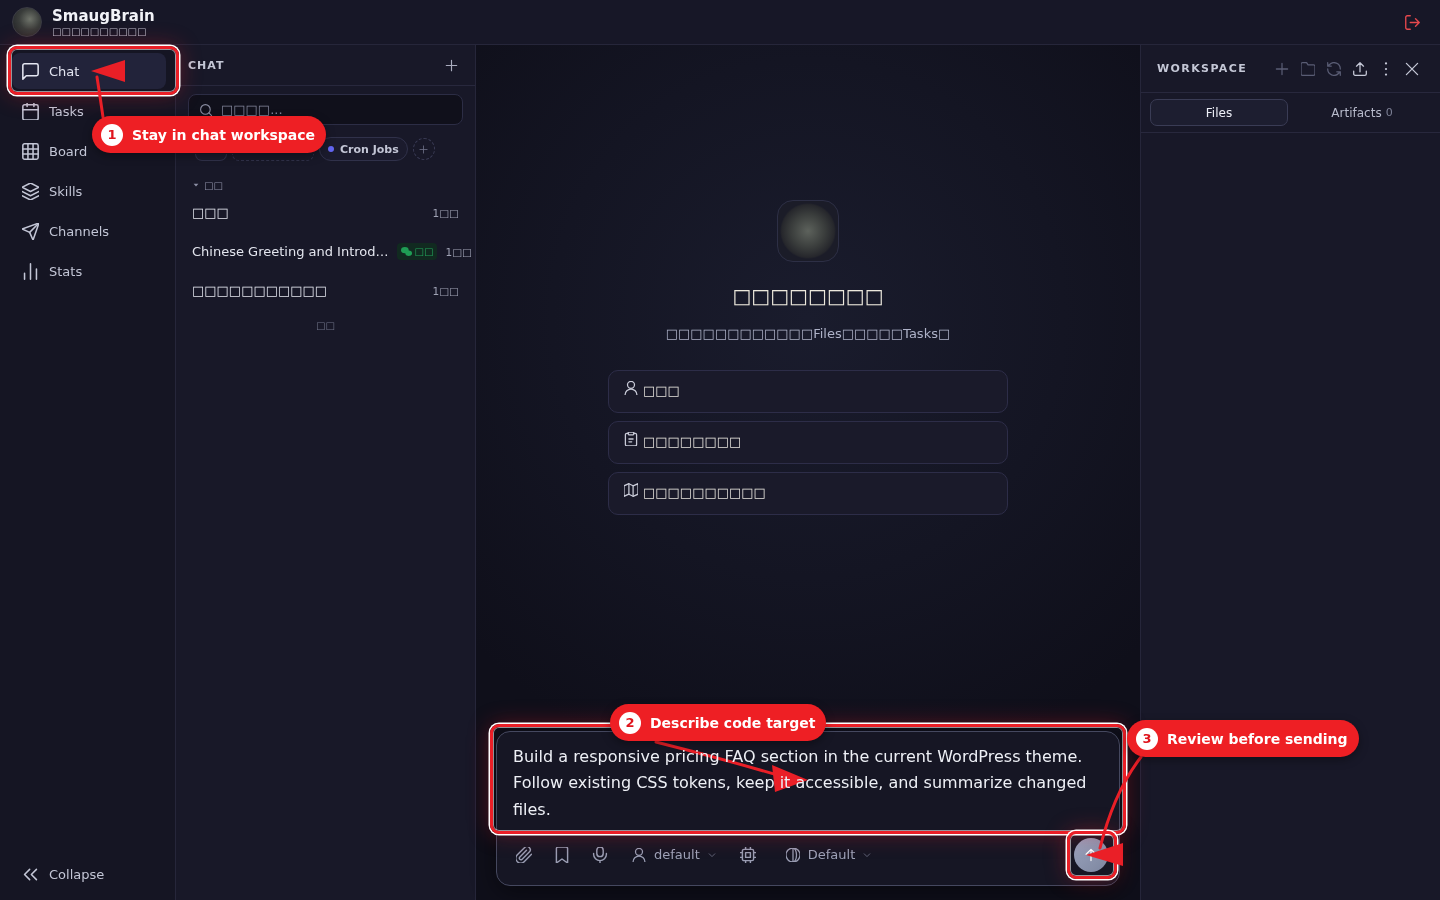 The height and width of the screenshot is (900, 1440). I want to click on map-icon, so click(631, 490).